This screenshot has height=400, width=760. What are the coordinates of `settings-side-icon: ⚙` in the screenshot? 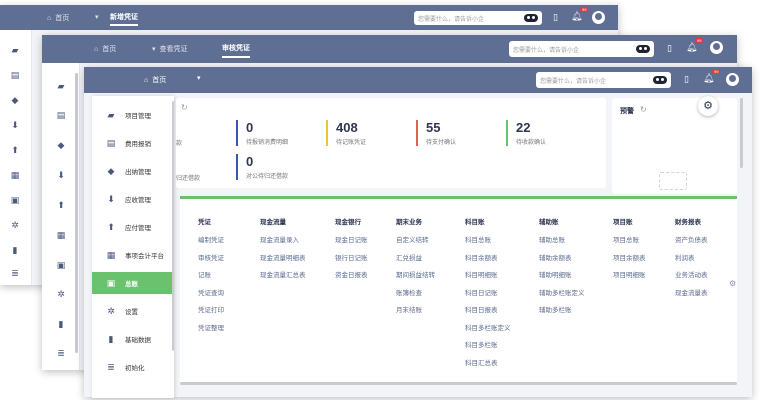 It's located at (732, 283).